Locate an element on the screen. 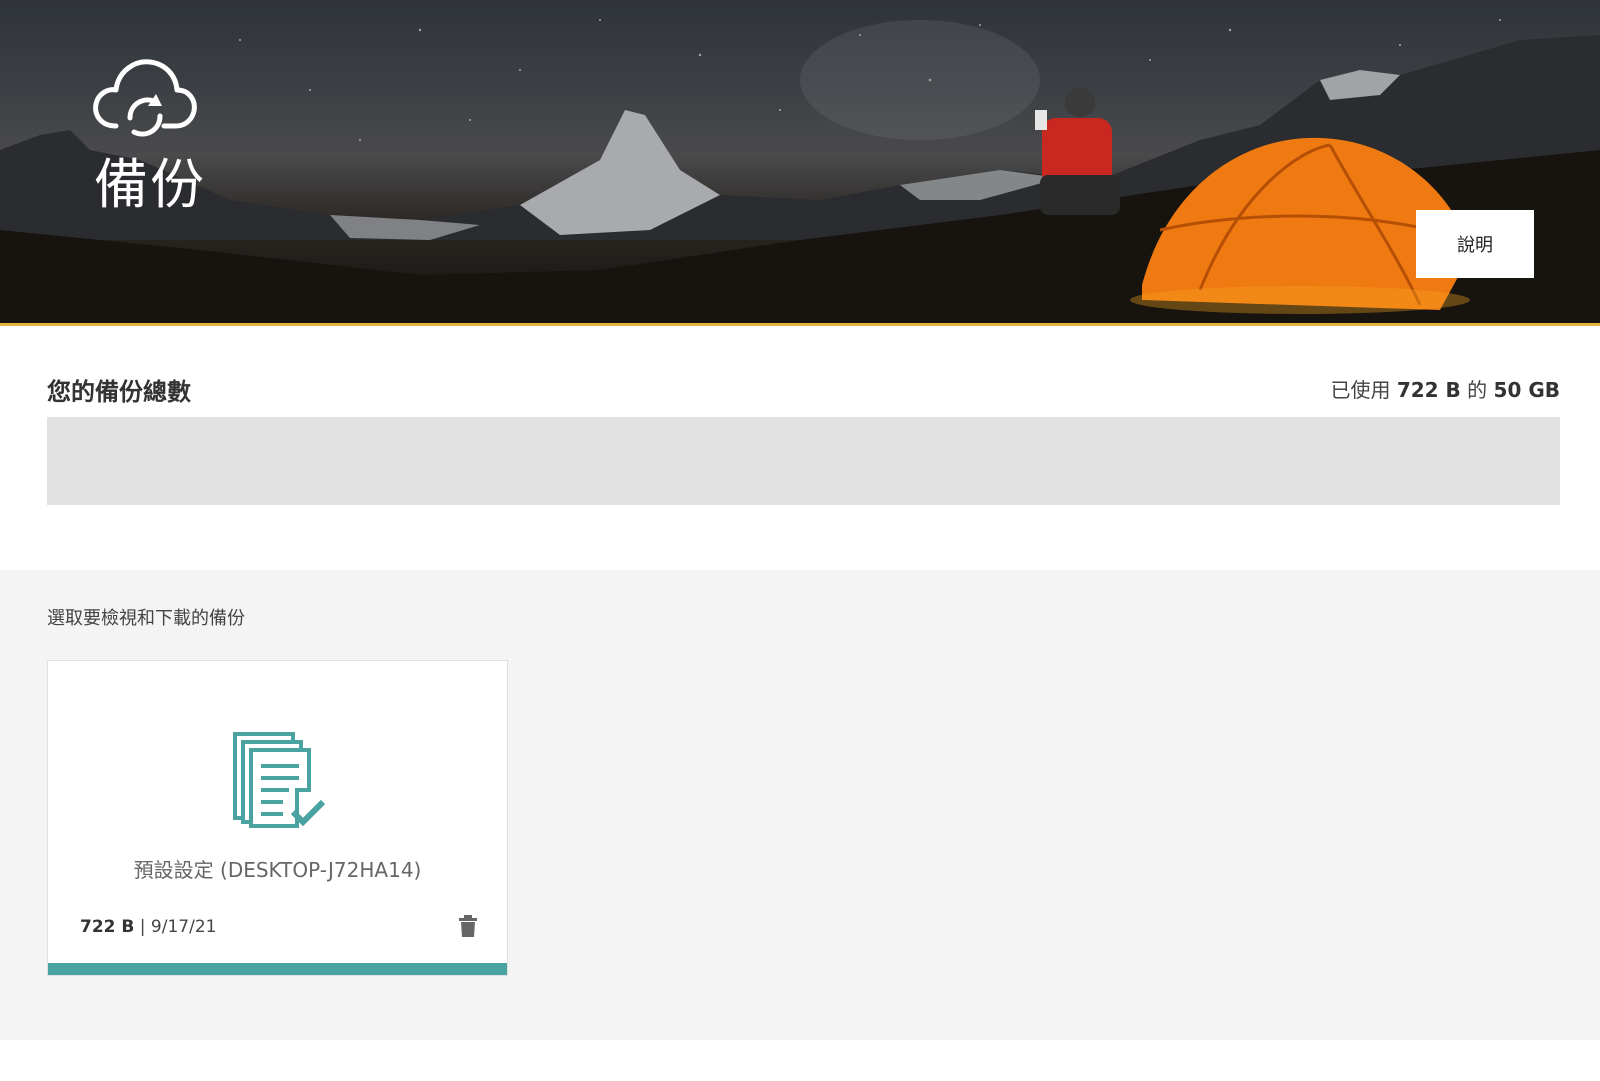 The width and height of the screenshot is (1600, 1081). backup-card-accent-bar is located at coordinates (277, 969).